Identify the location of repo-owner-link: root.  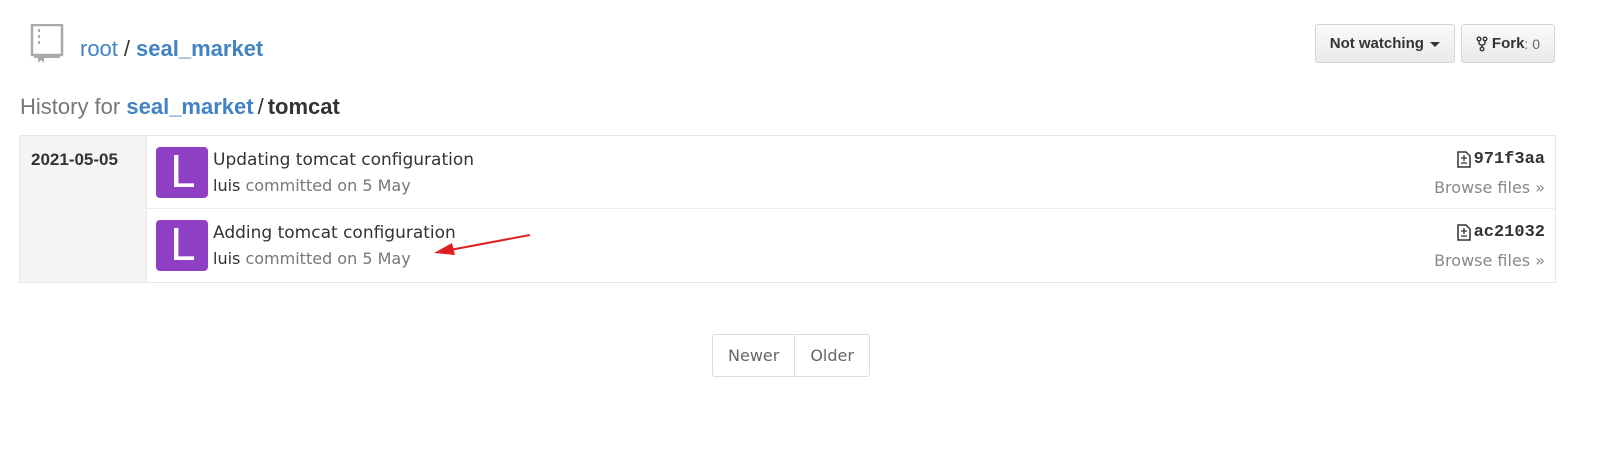
(99, 48).